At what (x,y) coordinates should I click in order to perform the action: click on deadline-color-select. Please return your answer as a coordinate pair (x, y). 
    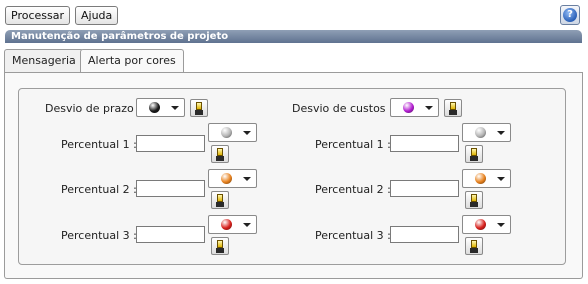
    Looking at the image, I should click on (160, 107).